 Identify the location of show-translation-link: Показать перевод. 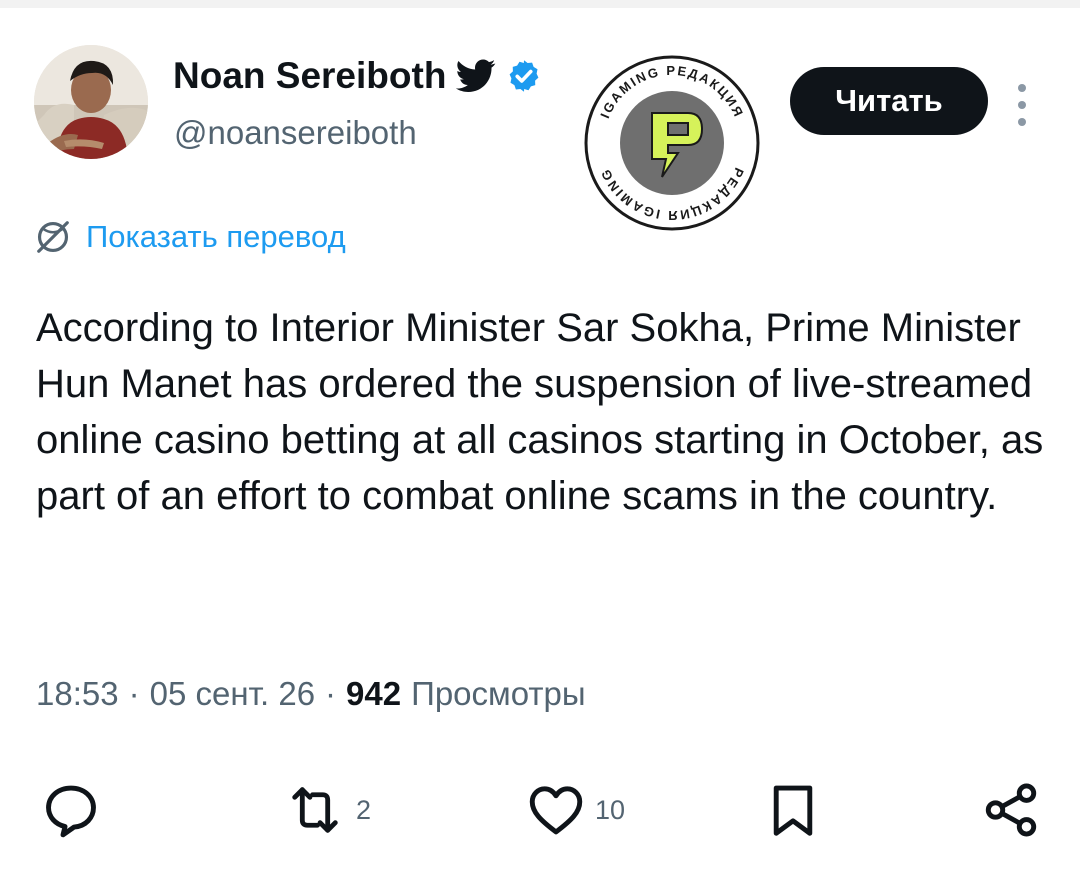
(190, 237).